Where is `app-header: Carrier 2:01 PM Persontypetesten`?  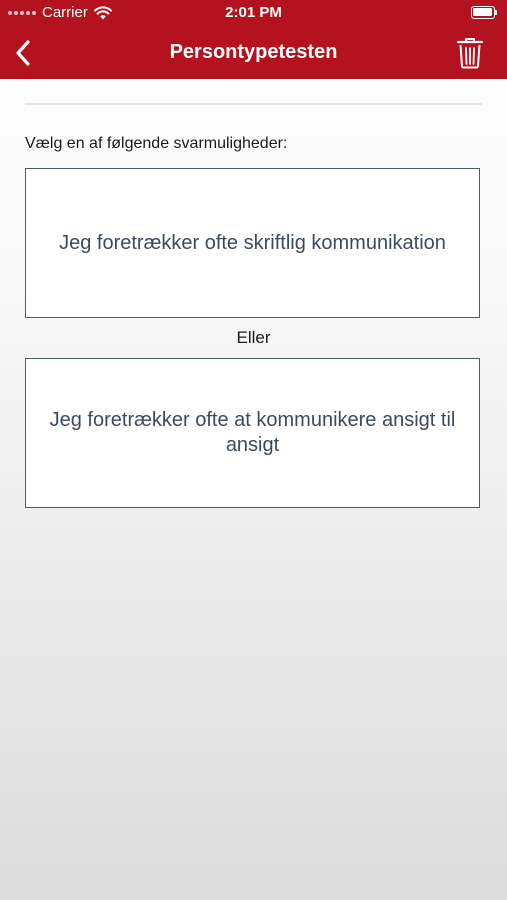
app-header: Carrier 2:01 PM Persontypetesten is located at coordinates (253, 39).